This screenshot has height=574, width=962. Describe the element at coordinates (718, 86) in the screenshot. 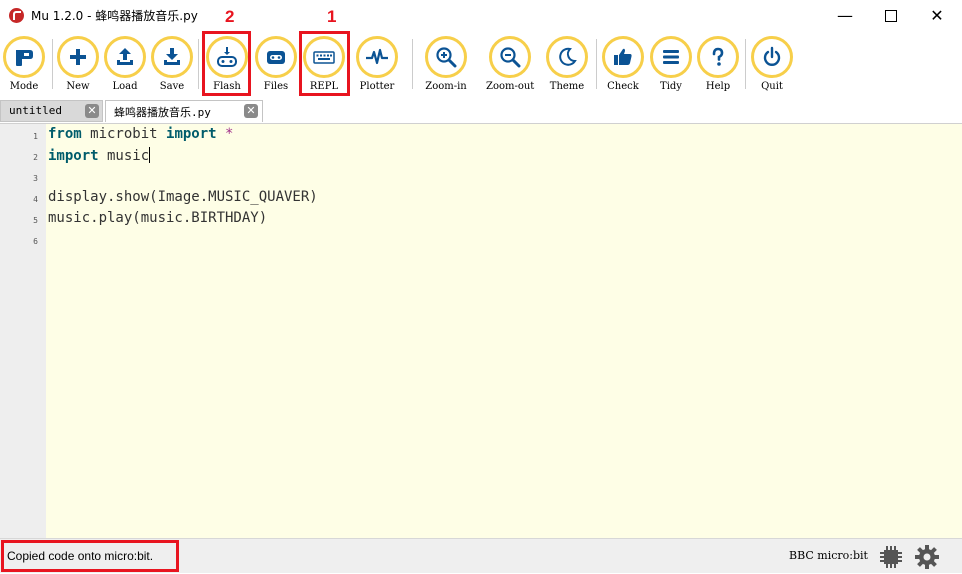

I see `help-label: Help` at that location.